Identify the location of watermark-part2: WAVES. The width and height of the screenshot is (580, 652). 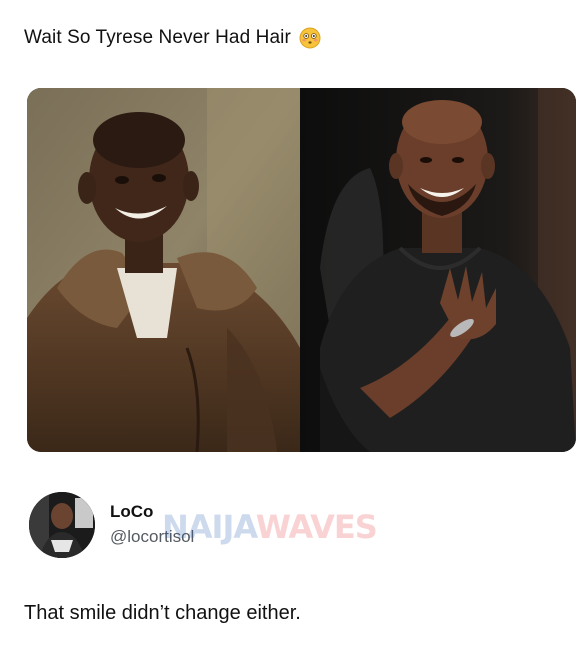
(316, 527).